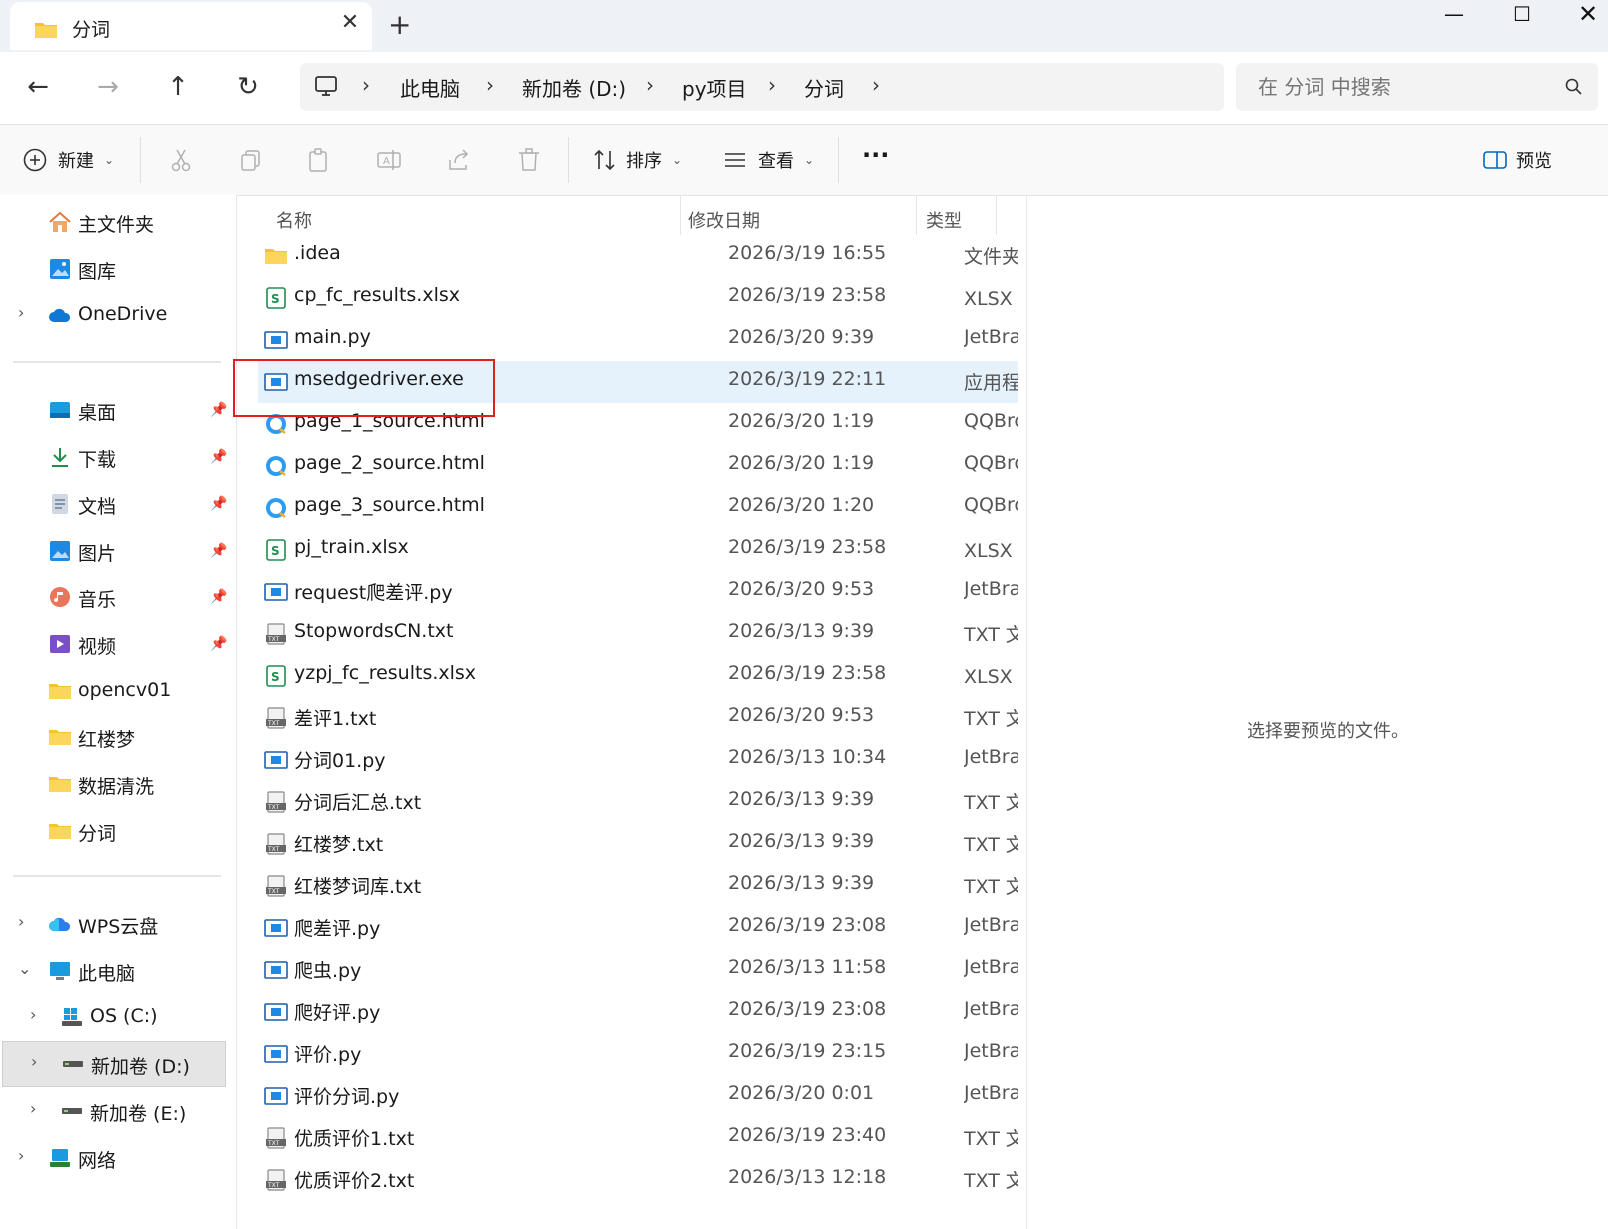 The height and width of the screenshot is (1229, 1608). Describe the element at coordinates (118, 457) in the screenshot. I see `sidebar-item-downloads: 下载 📌` at that location.